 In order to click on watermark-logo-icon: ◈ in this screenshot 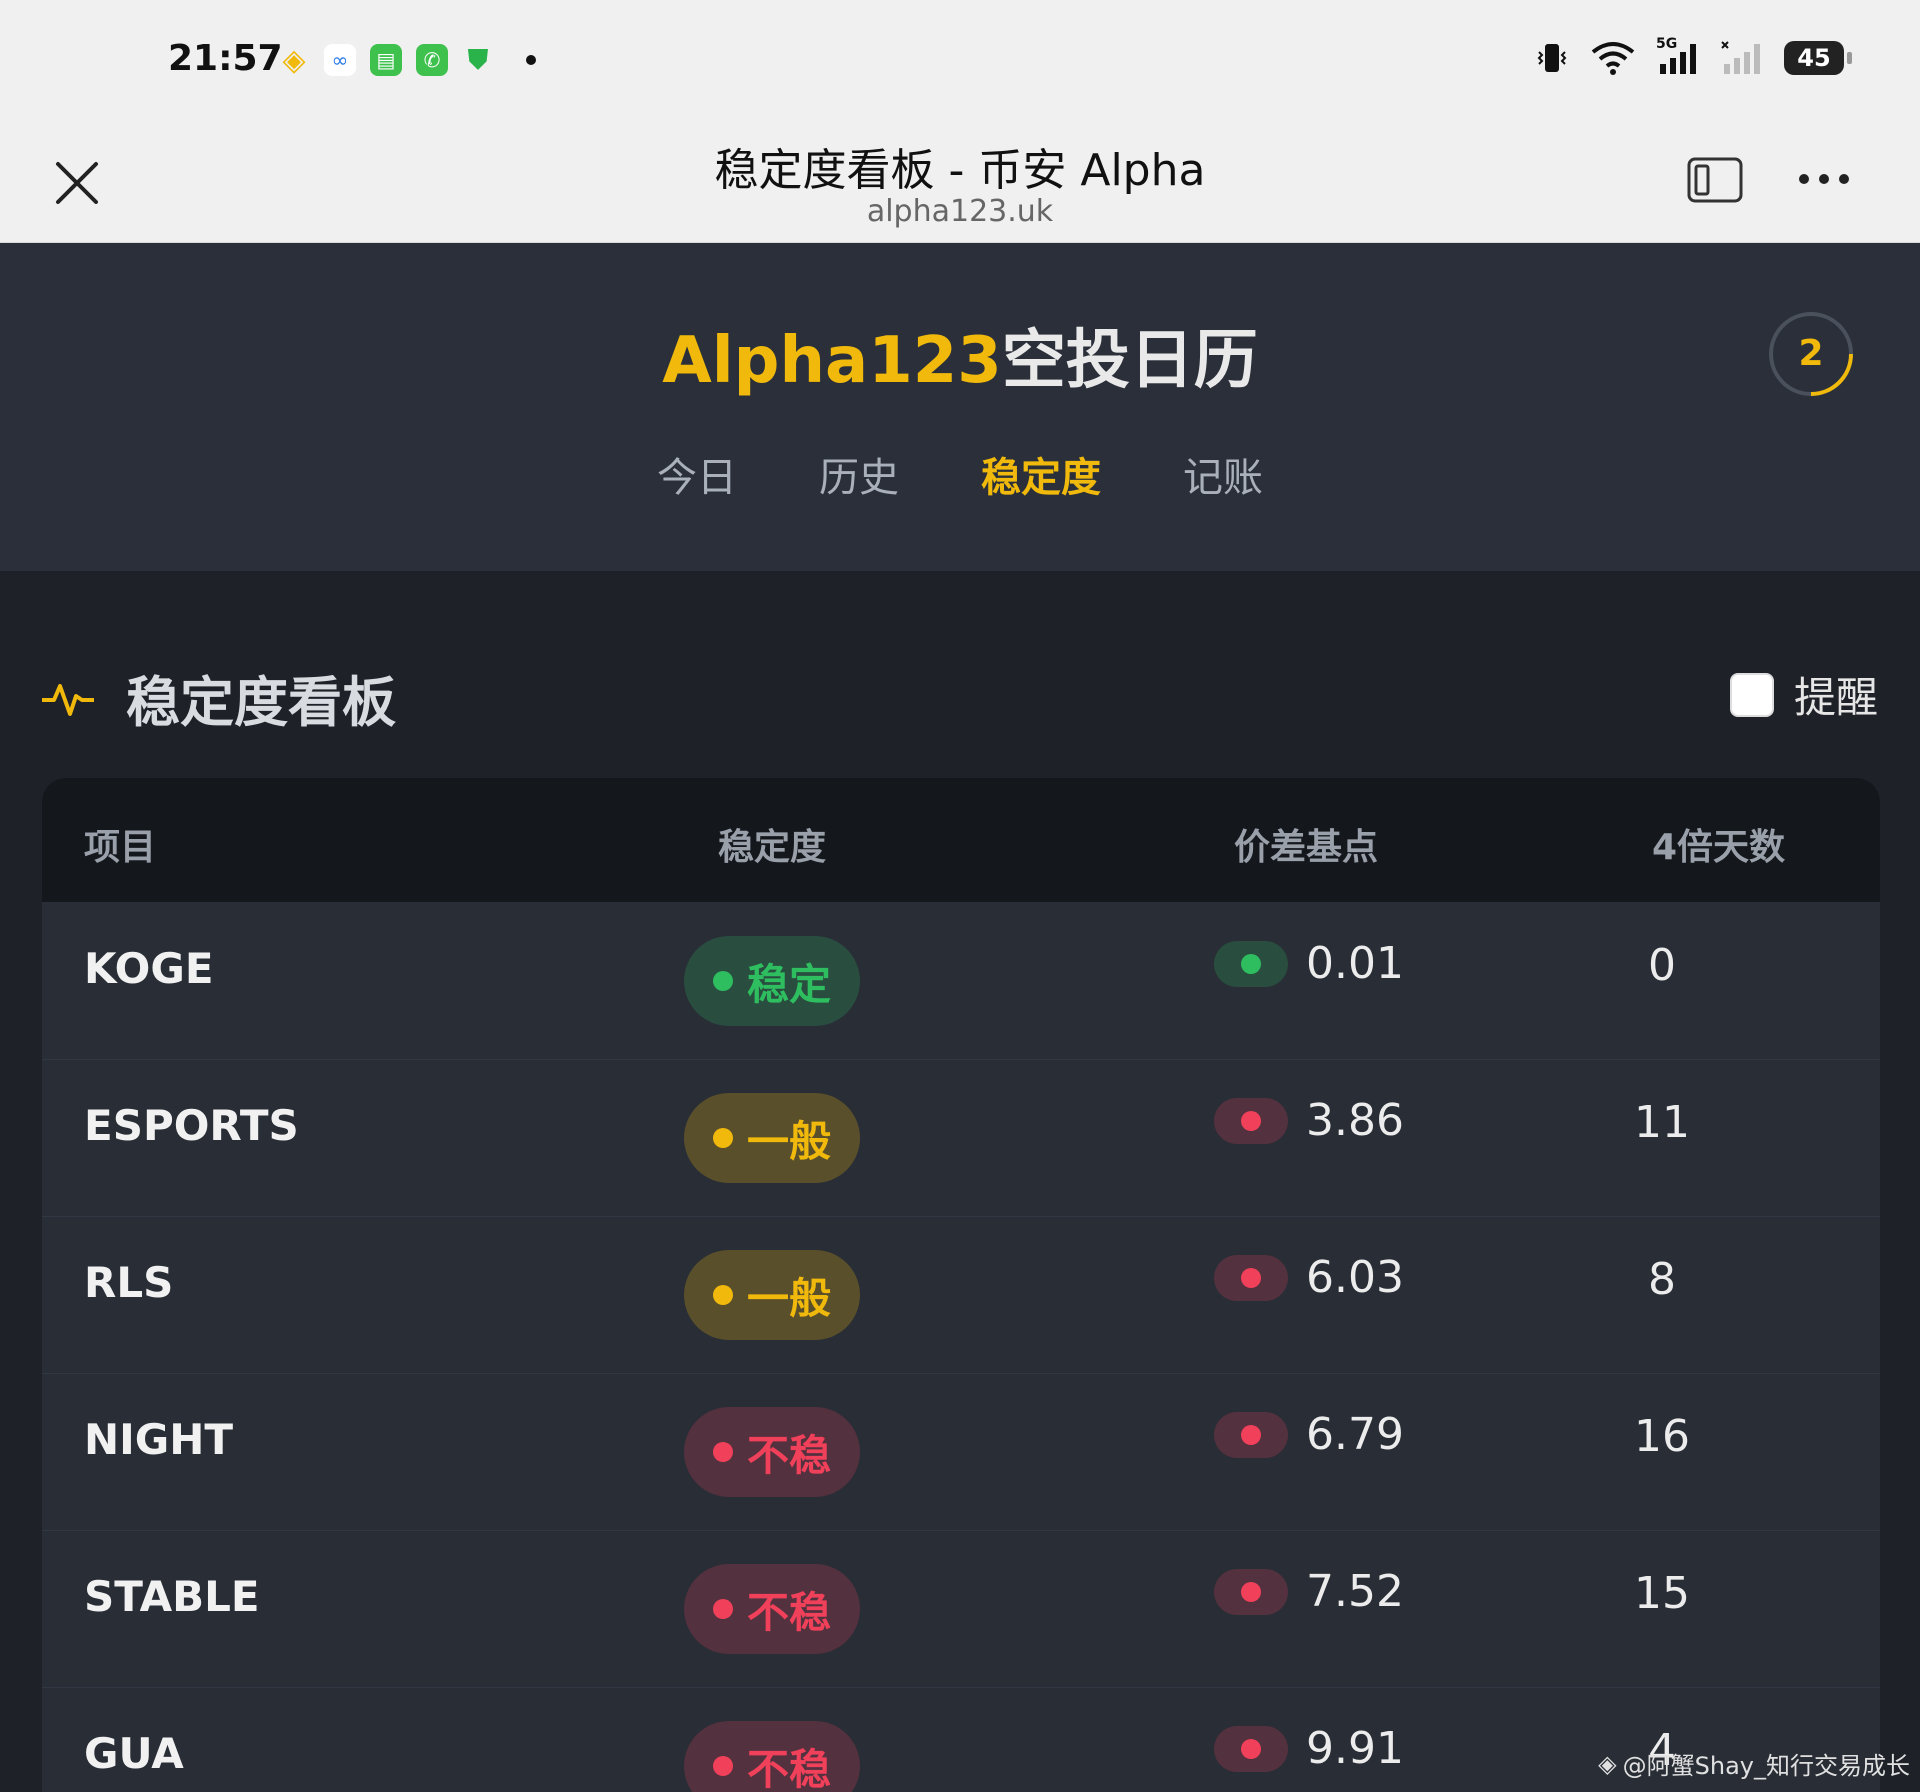, I will do `click(1607, 1763)`.